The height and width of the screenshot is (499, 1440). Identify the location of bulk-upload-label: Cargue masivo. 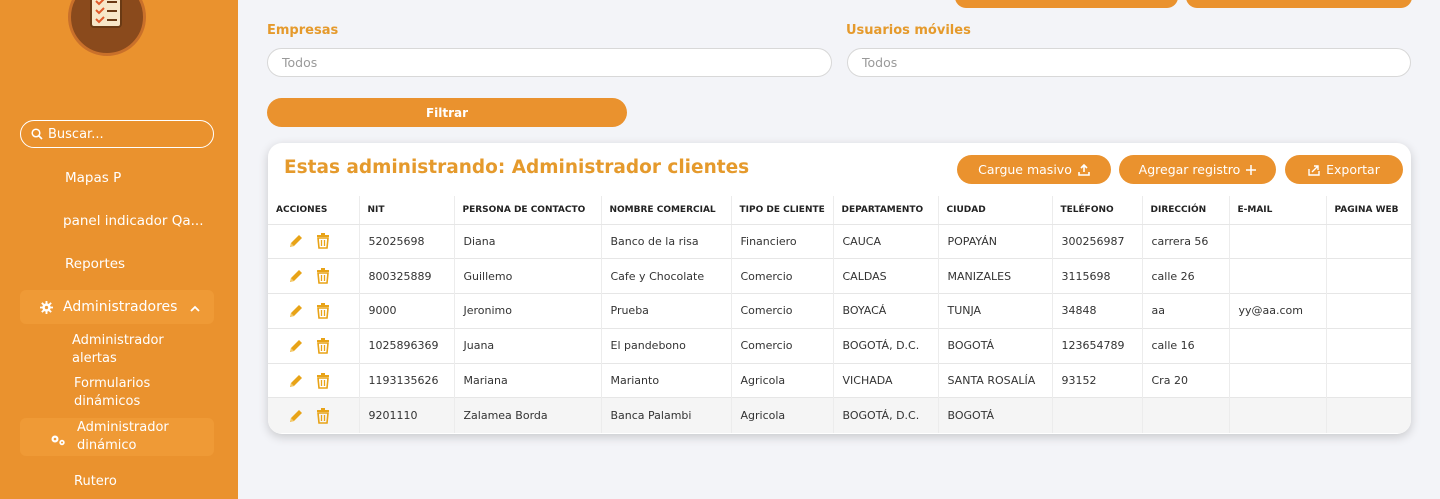
(1025, 169).